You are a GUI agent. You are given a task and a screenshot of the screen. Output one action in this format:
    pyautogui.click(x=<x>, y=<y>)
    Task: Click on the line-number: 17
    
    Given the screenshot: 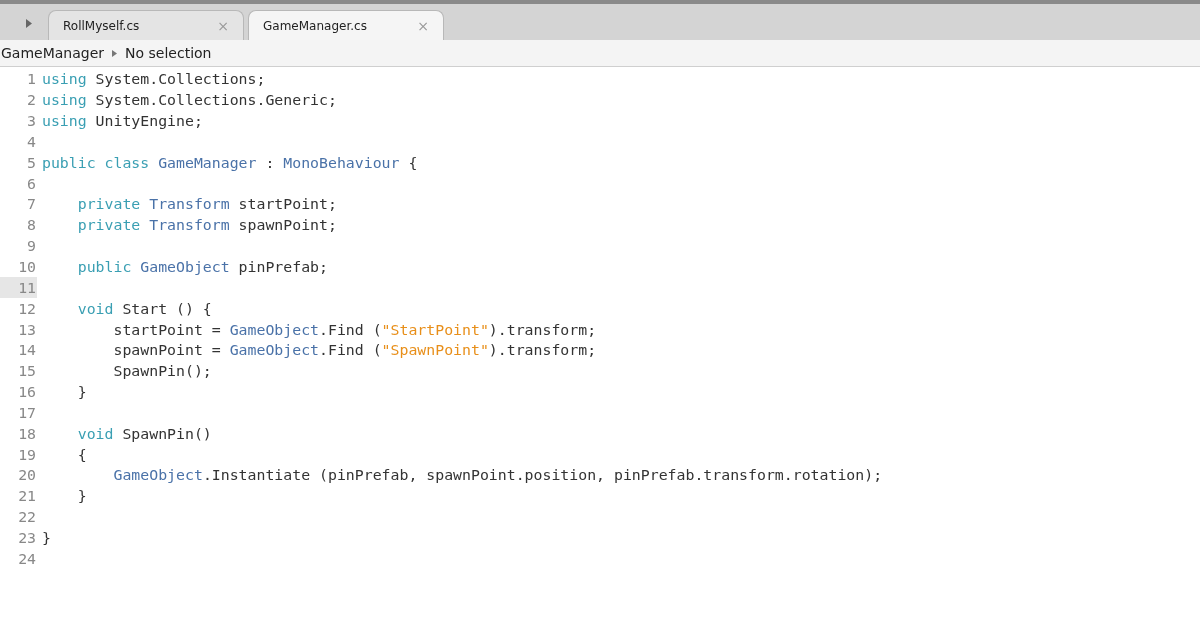 What is the action you would take?
    pyautogui.click(x=27, y=413)
    